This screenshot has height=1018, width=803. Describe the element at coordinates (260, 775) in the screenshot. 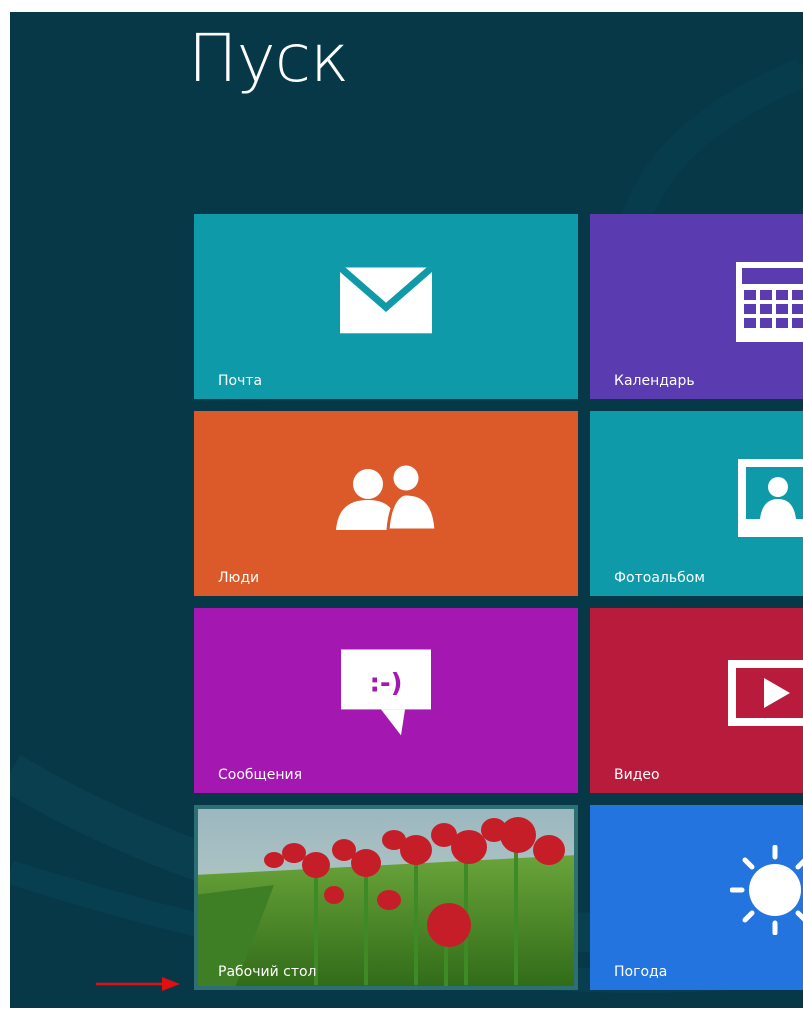

I see `tile-messaging-label: Сообщения` at that location.